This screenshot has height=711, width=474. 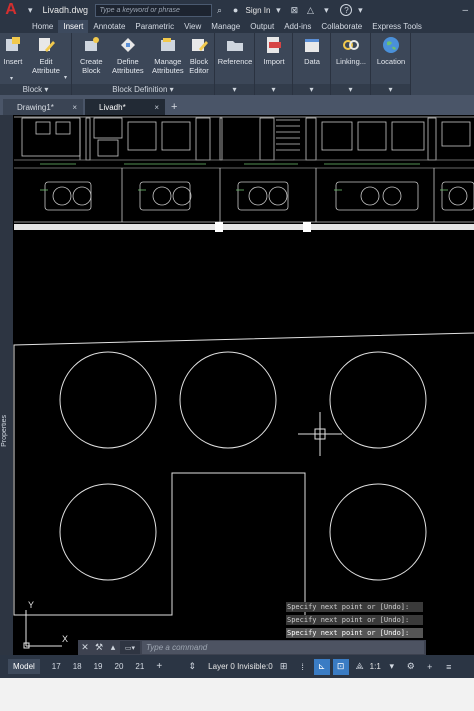 I want to click on chevron-down-icon-3: ▾, so click(x=360, y=10).